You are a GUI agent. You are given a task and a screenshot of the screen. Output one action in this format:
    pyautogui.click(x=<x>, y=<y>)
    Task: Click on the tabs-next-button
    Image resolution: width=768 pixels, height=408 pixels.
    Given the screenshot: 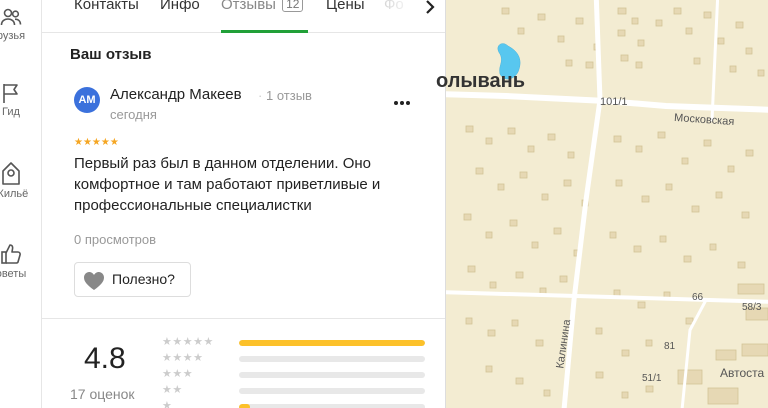 What is the action you would take?
    pyautogui.click(x=430, y=15)
    